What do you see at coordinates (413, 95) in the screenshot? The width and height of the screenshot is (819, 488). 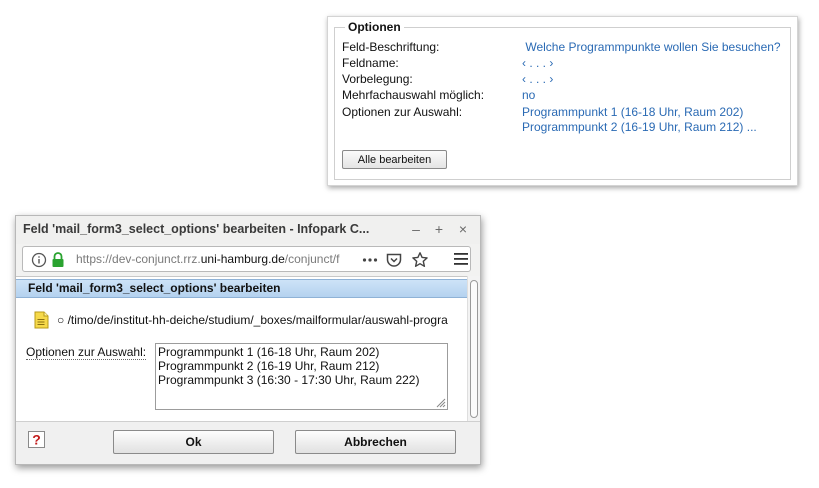 I see `label-mehrfachauswahl: Mehrfachauswahl möglich:` at bounding box center [413, 95].